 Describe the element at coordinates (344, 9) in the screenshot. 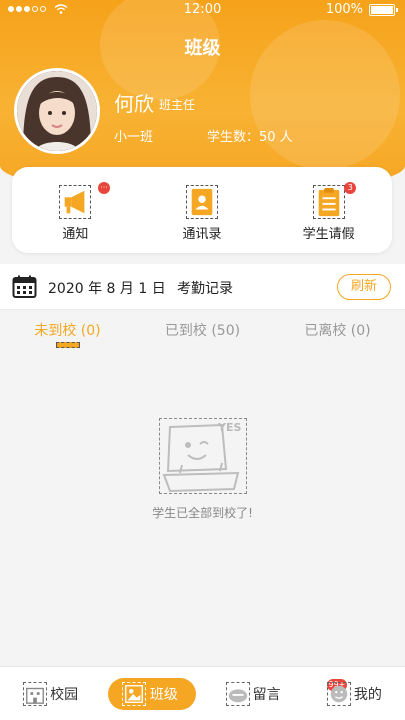

I see `battery-percent: 100%` at that location.